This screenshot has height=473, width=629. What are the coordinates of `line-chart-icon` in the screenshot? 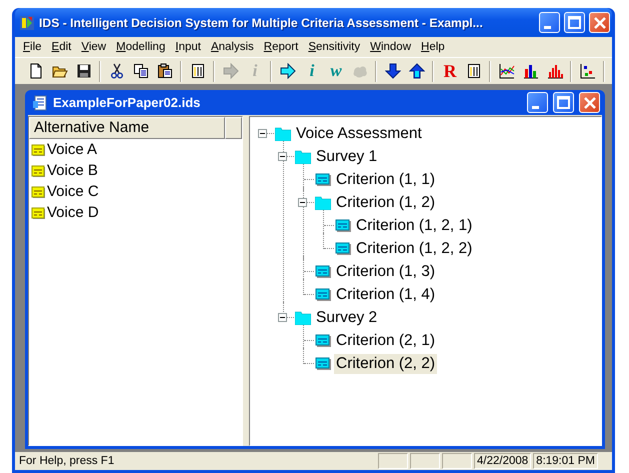 It's located at (507, 71).